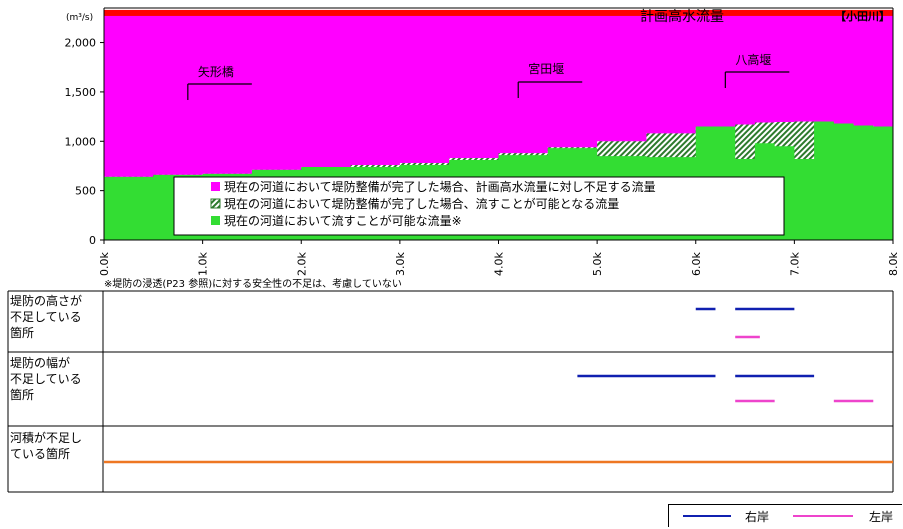 The height and width of the screenshot is (529, 903). I want to click on annotation-label: 矢形橋, so click(216, 72).